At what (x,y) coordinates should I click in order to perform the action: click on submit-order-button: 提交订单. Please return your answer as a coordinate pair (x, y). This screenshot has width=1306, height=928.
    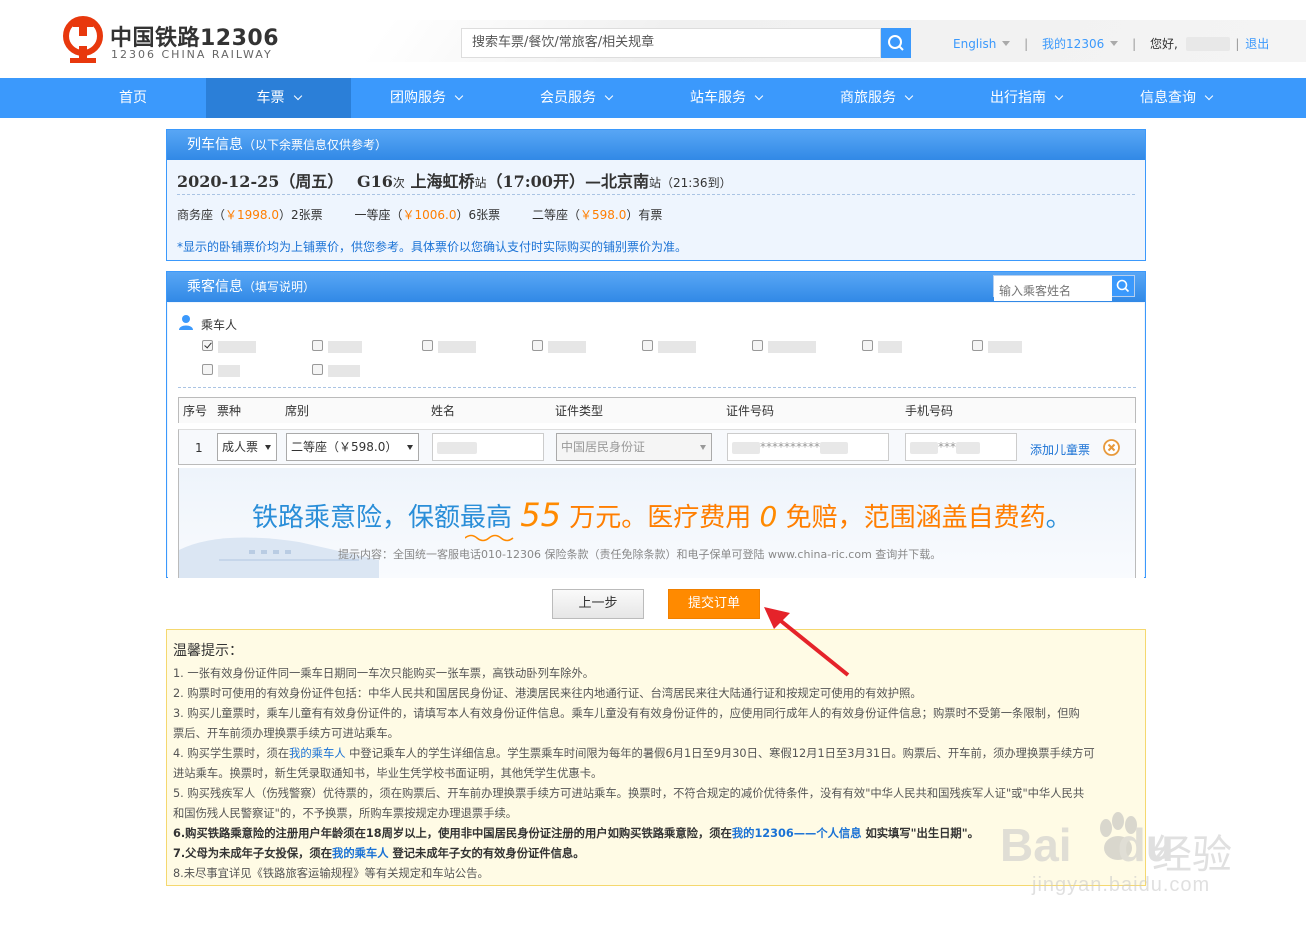
    Looking at the image, I should click on (714, 604).